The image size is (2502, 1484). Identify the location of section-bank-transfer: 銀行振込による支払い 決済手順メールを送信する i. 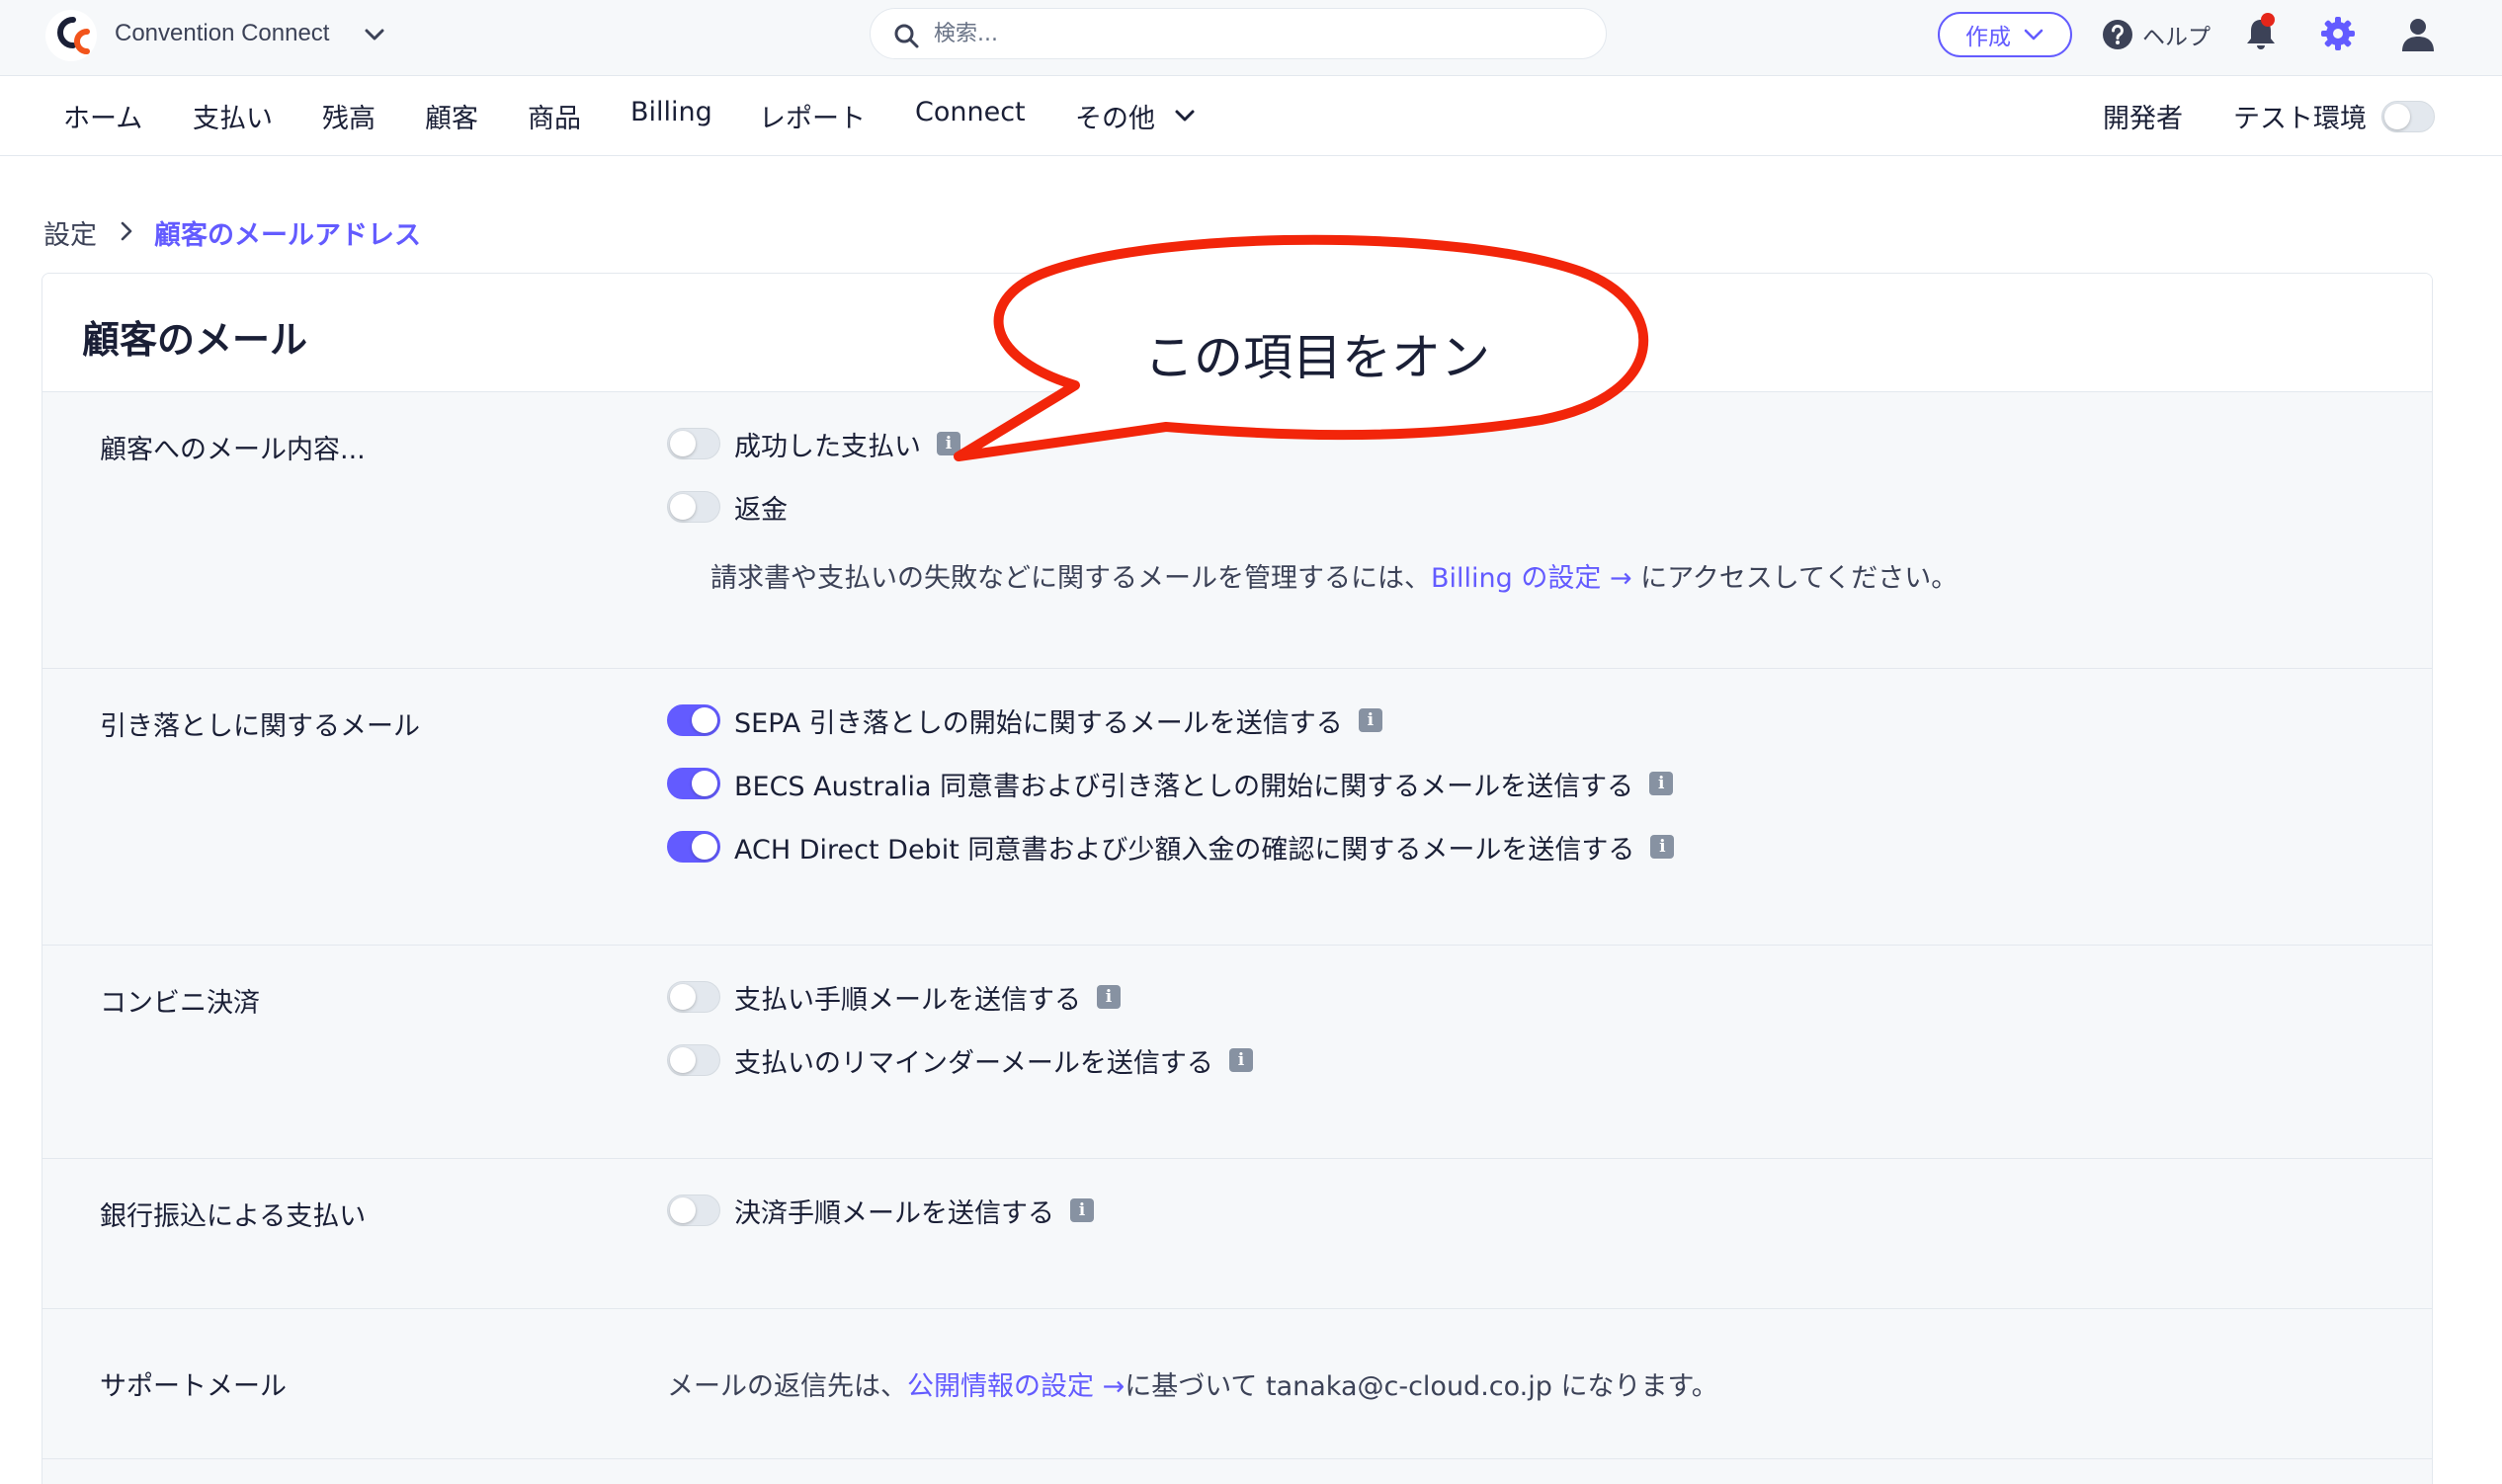
(1237, 1234).